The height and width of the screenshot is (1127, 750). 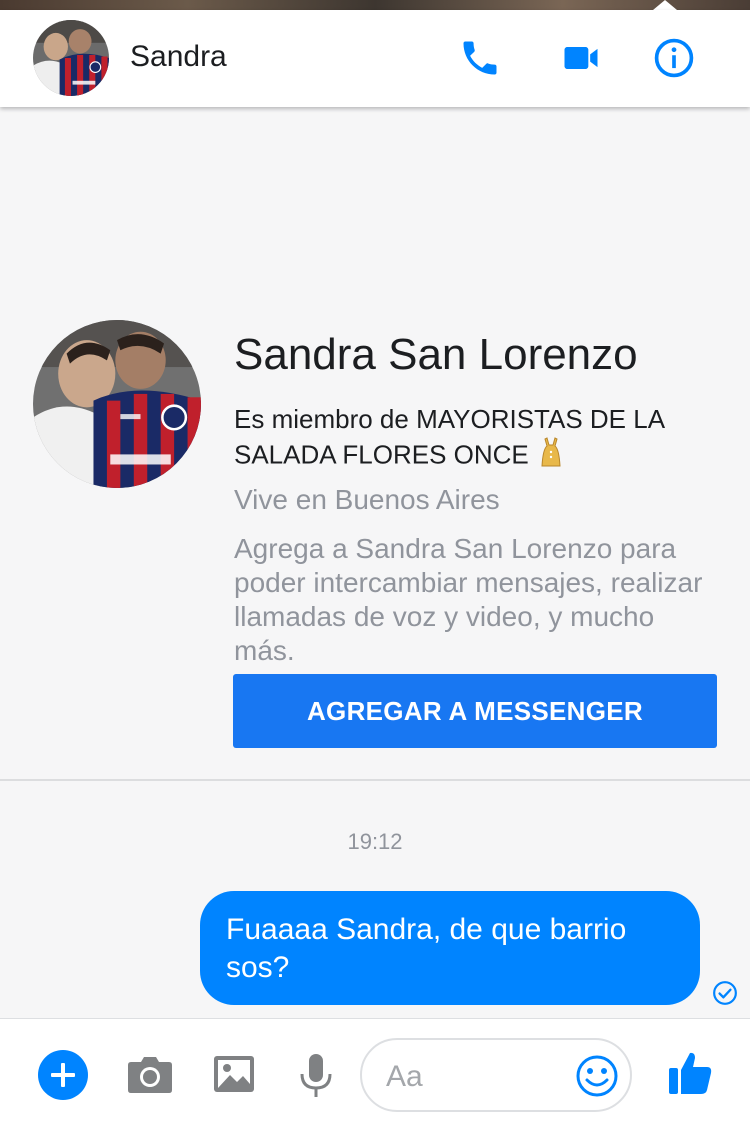 What do you see at coordinates (375, 841) in the screenshot?
I see `message-timestamp: 19:12` at bounding box center [375, 841].